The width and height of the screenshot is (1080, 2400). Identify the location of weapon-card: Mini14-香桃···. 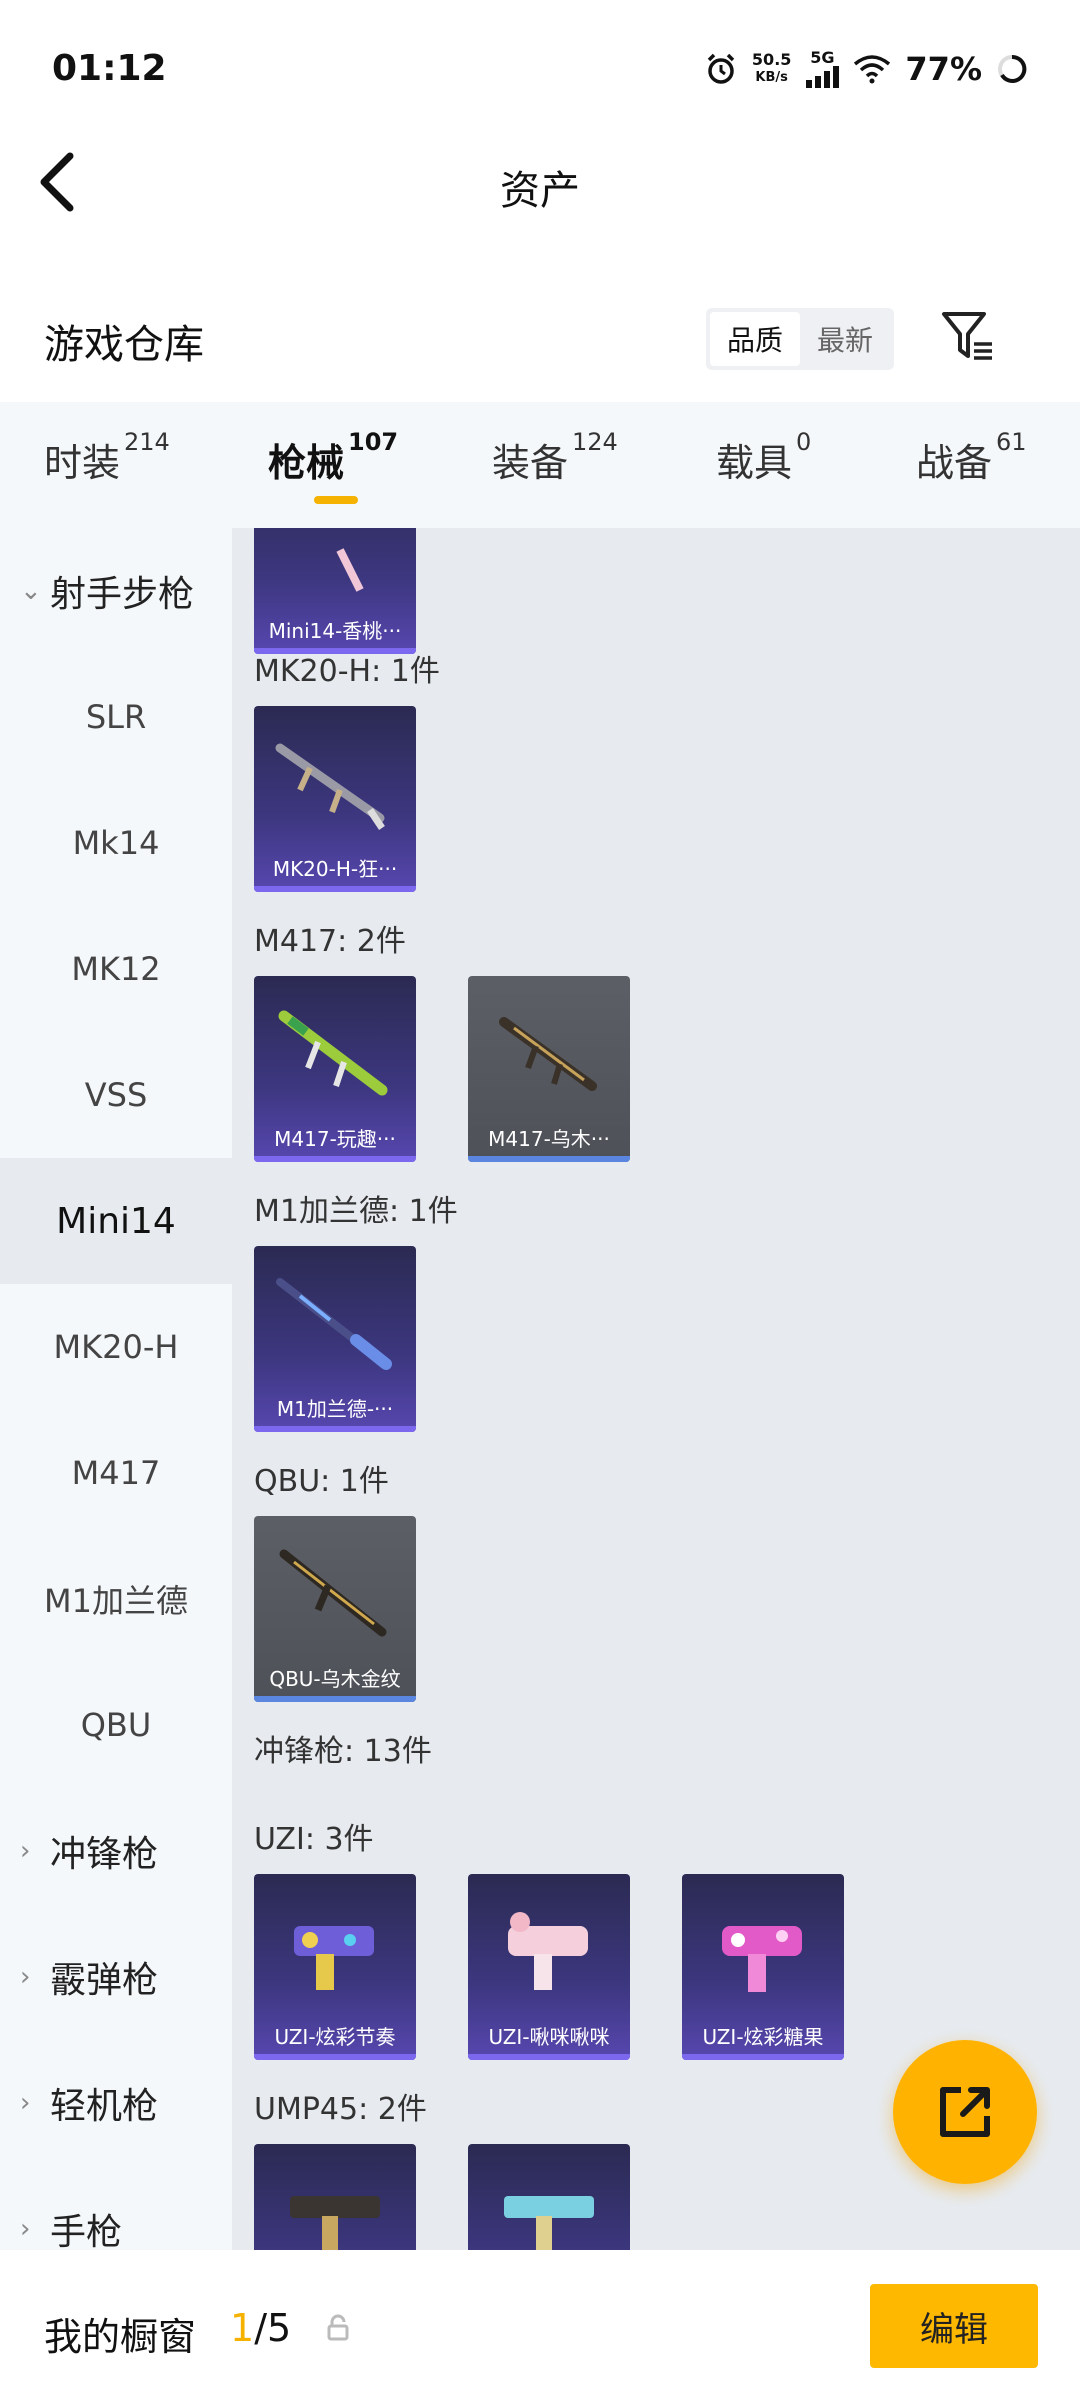
(335, 591).